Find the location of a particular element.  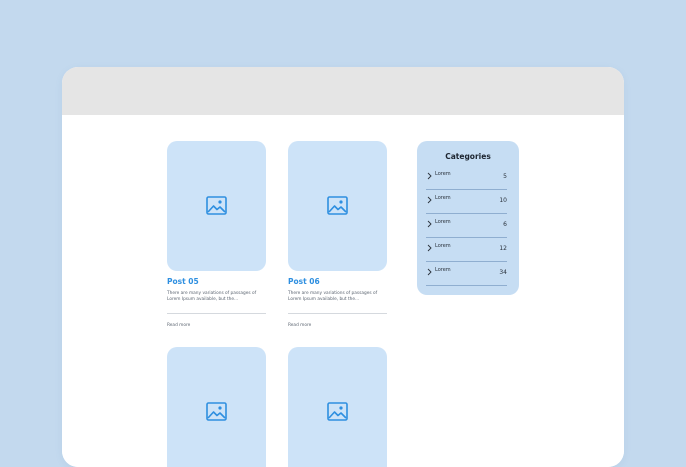

category-count: 6 is located at coordinates (505, 224).